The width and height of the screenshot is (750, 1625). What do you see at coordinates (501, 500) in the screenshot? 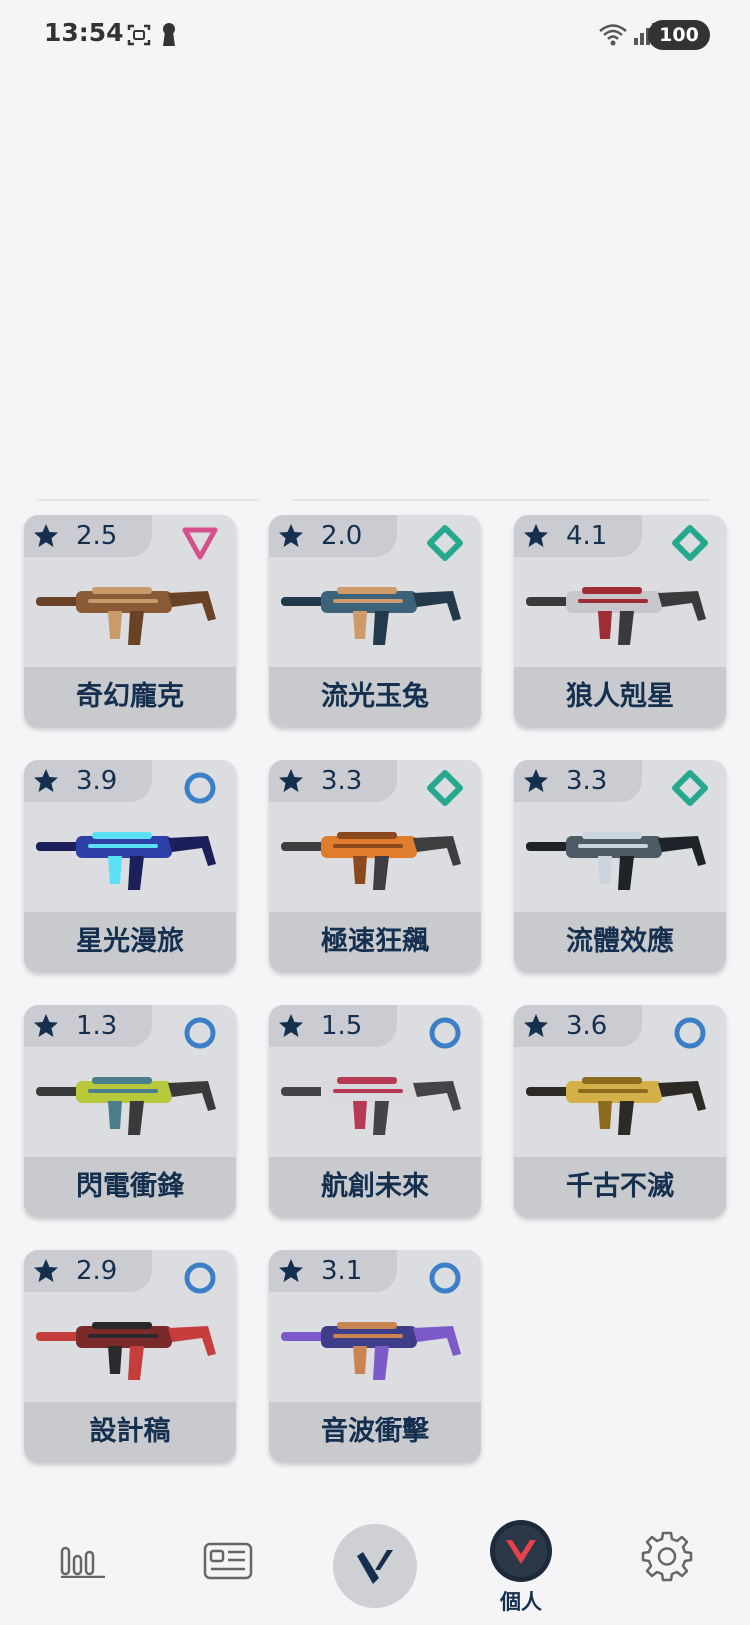
I see `divider-right` at bounding box center [501, 500].